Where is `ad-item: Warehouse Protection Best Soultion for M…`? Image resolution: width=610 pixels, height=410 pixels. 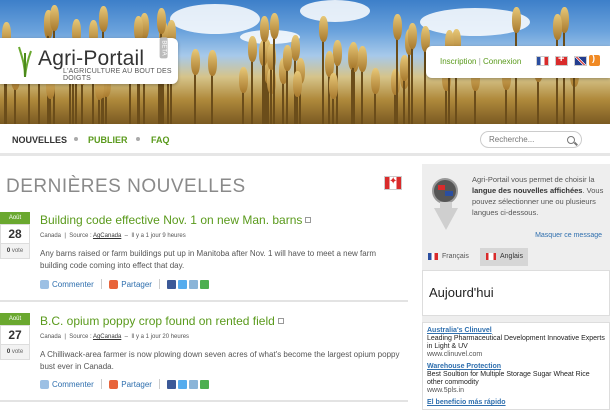 ad-item: Warehouse Protection Best Soultion for M… is located at coordinates (516, 379).